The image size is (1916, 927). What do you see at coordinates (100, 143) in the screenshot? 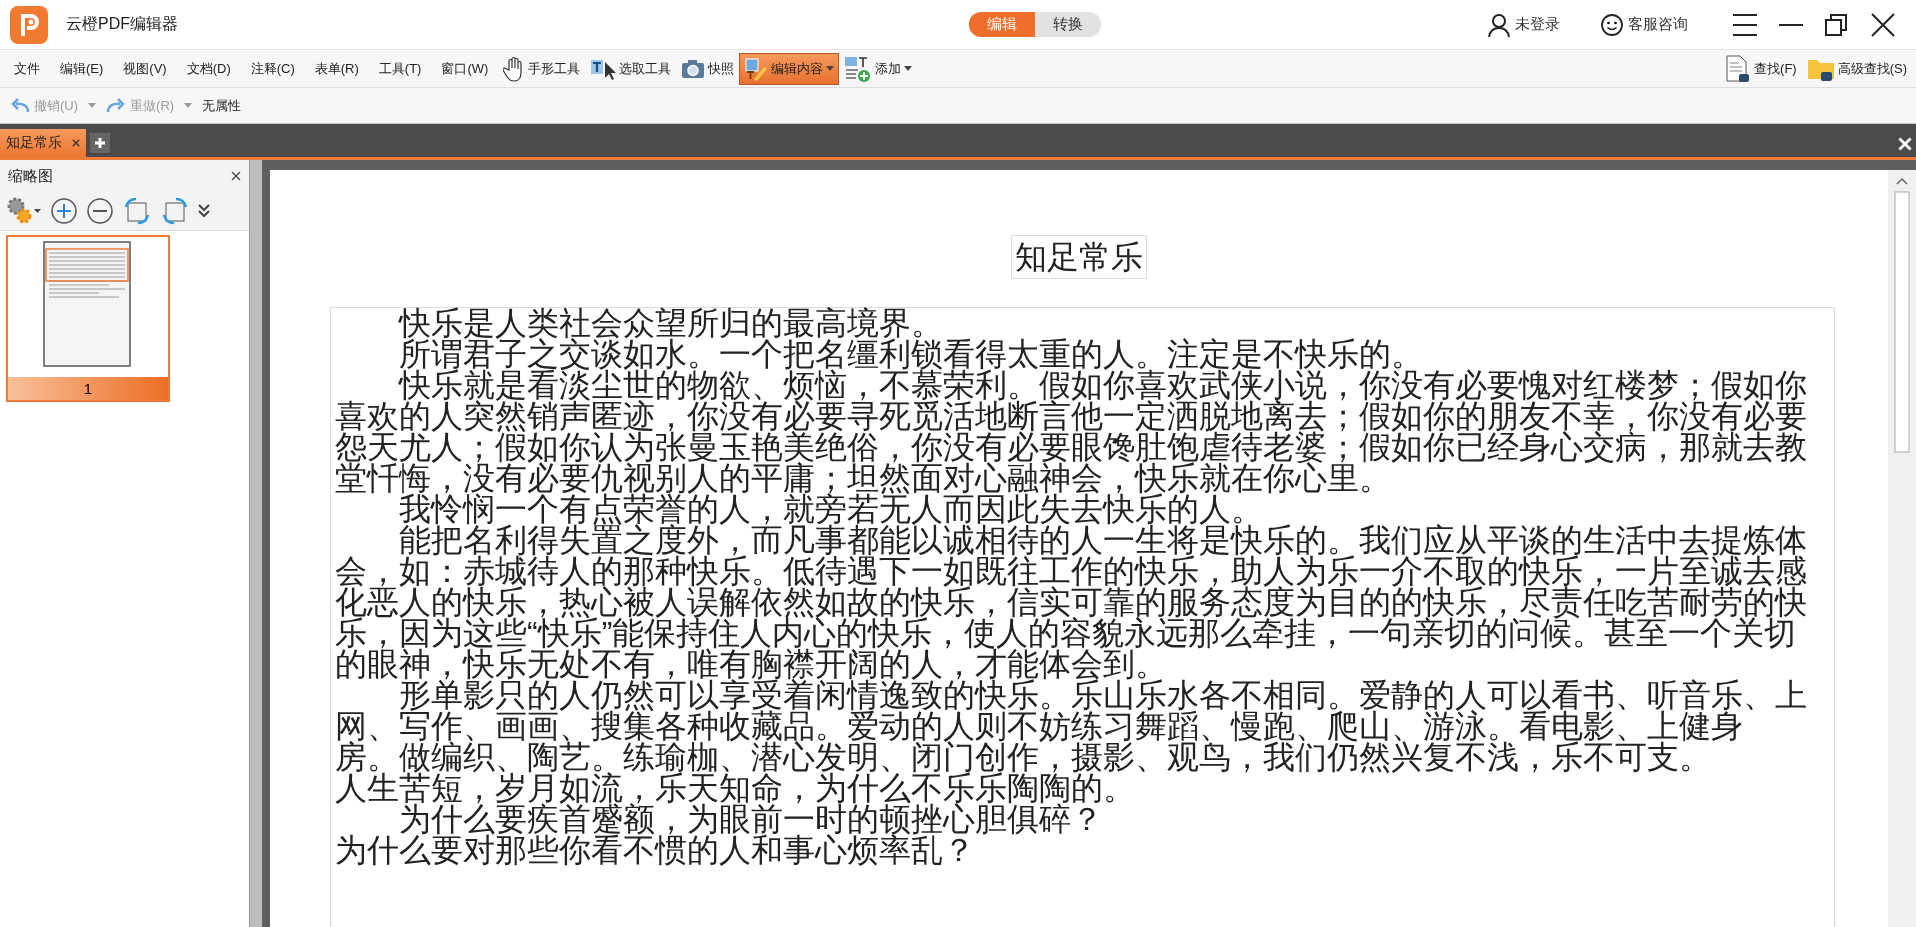
I see `add-tab-icon` at bounding box center [100, 143].